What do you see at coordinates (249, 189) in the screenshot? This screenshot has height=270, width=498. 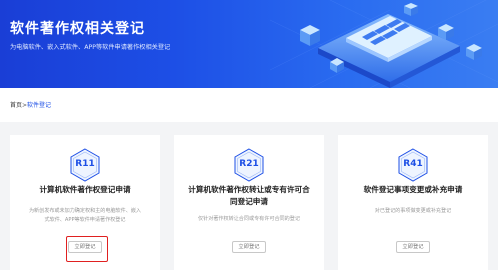 I see `service-title-line: 计算机软件著作权转让或专有许可合` at bounding box center [249, 189].